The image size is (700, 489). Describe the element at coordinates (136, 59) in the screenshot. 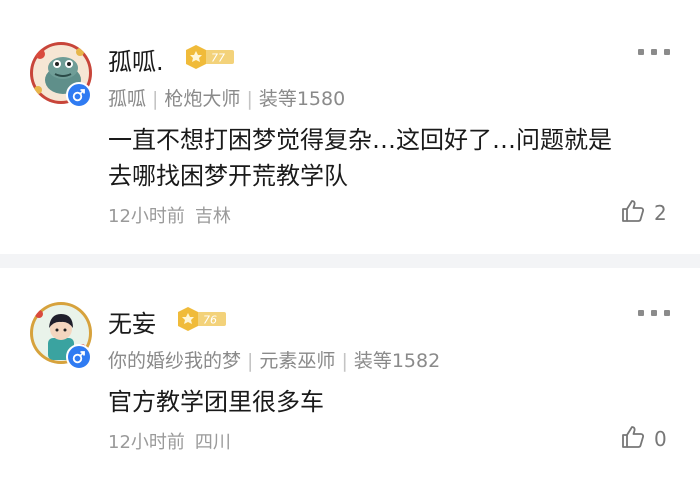

I see `username: 孤呱.` at that location.